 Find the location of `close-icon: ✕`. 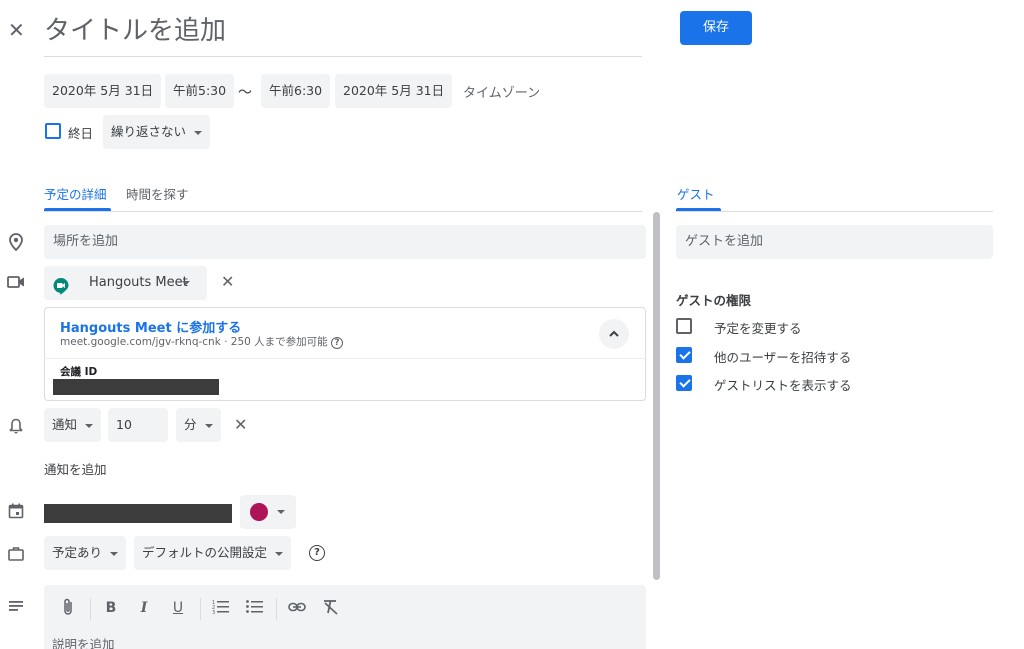

close-icon: ✕ is located at coordinates (16, 30).